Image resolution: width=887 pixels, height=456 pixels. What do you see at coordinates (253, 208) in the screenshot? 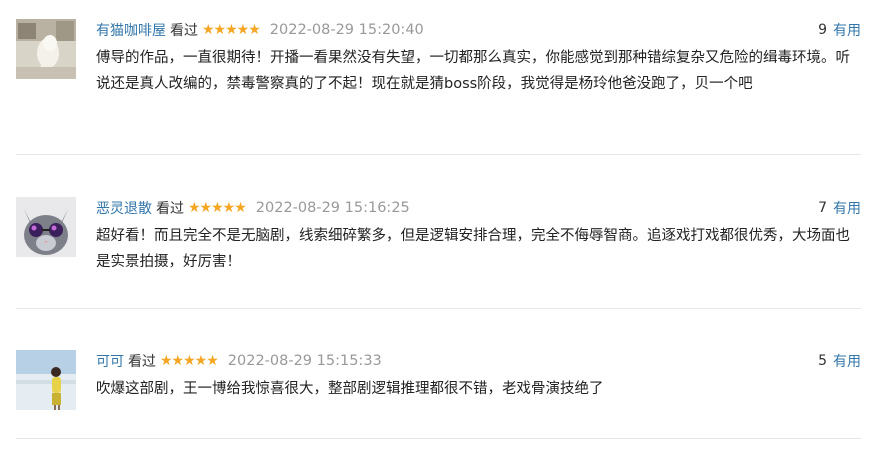
I see `review-meta: 恶灵退散 看过 ★★★★★ 2022-08-29 15:16:25` at bounding box center [253, 208].